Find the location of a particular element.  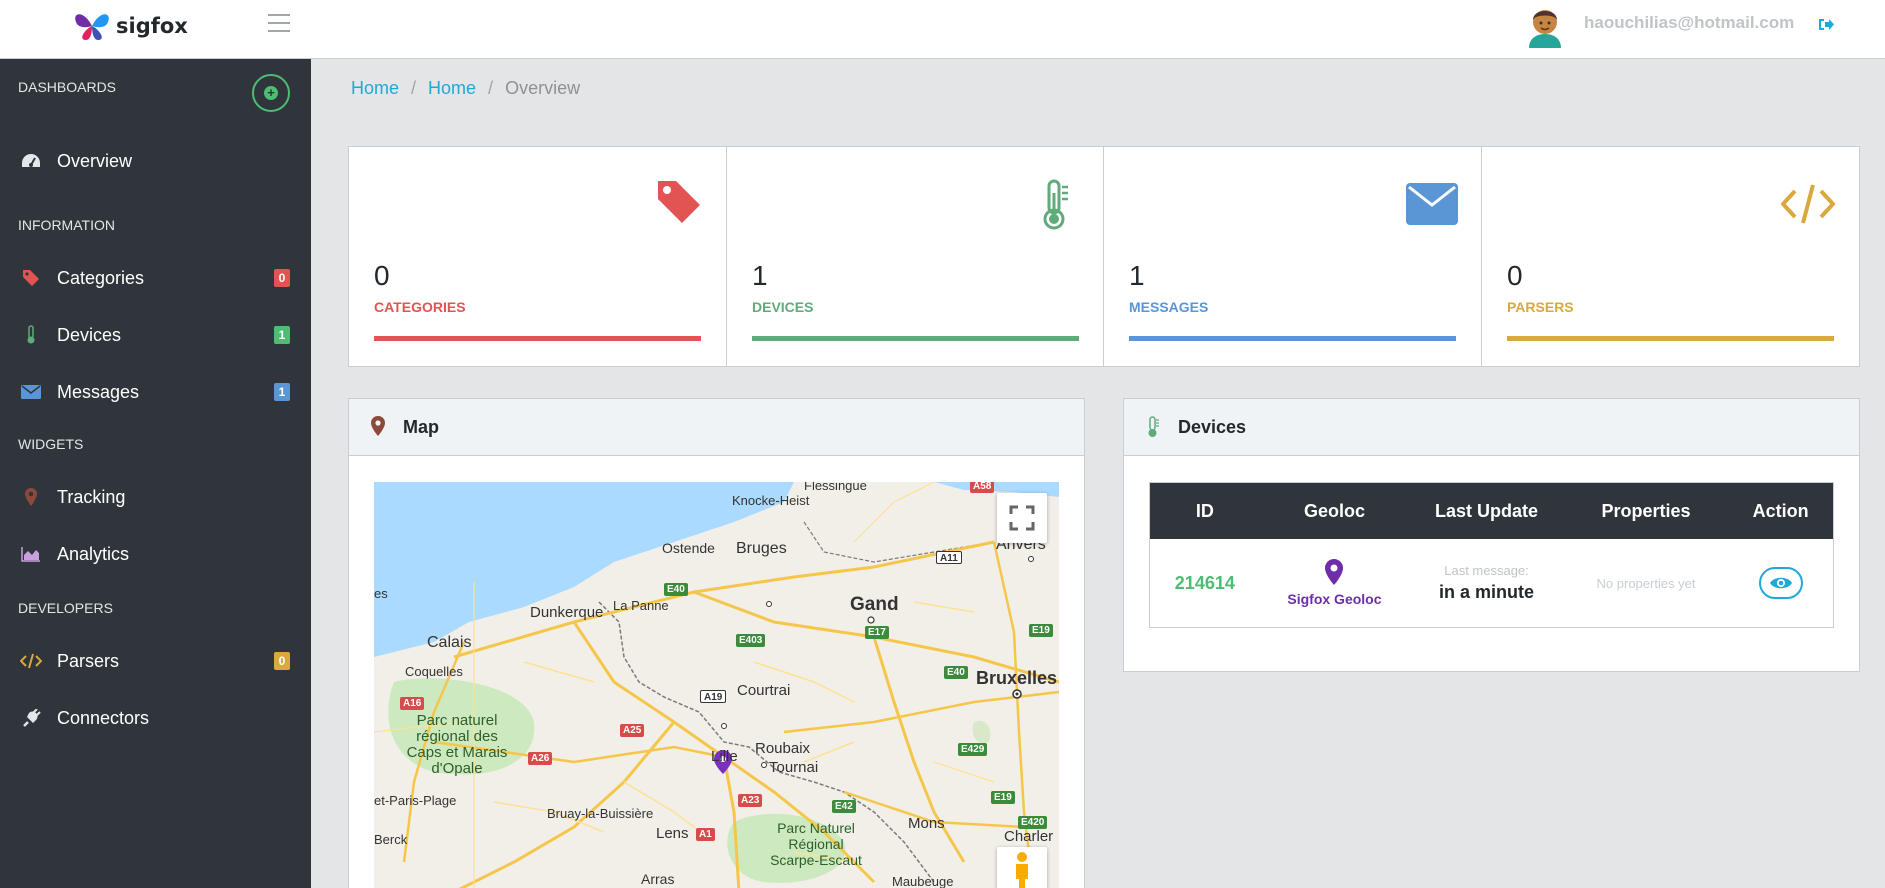

sidebar-item-label: Tracking is located at coordinates (91, 496).